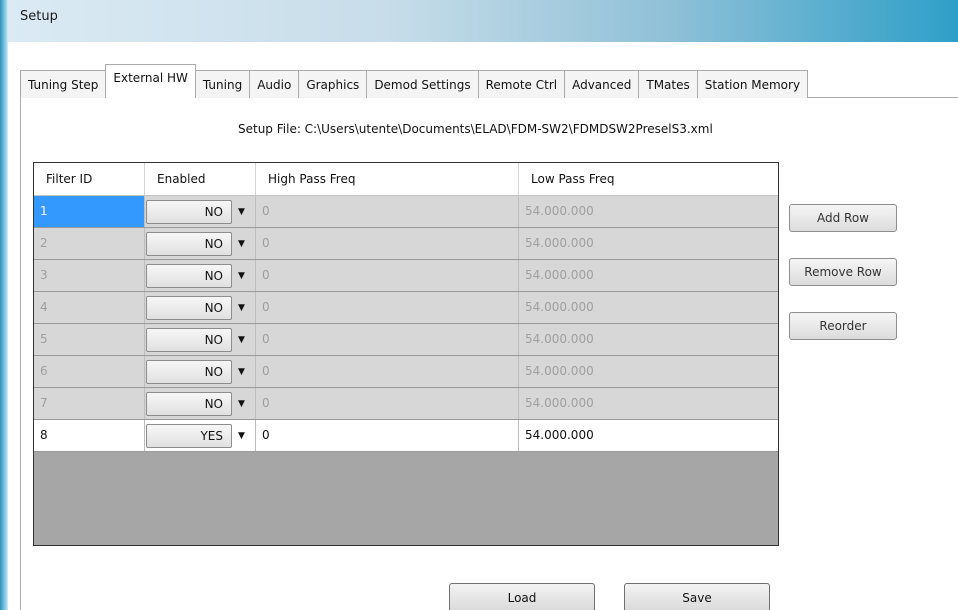  I want to click on title-bar: Setup, so click(483, 21).